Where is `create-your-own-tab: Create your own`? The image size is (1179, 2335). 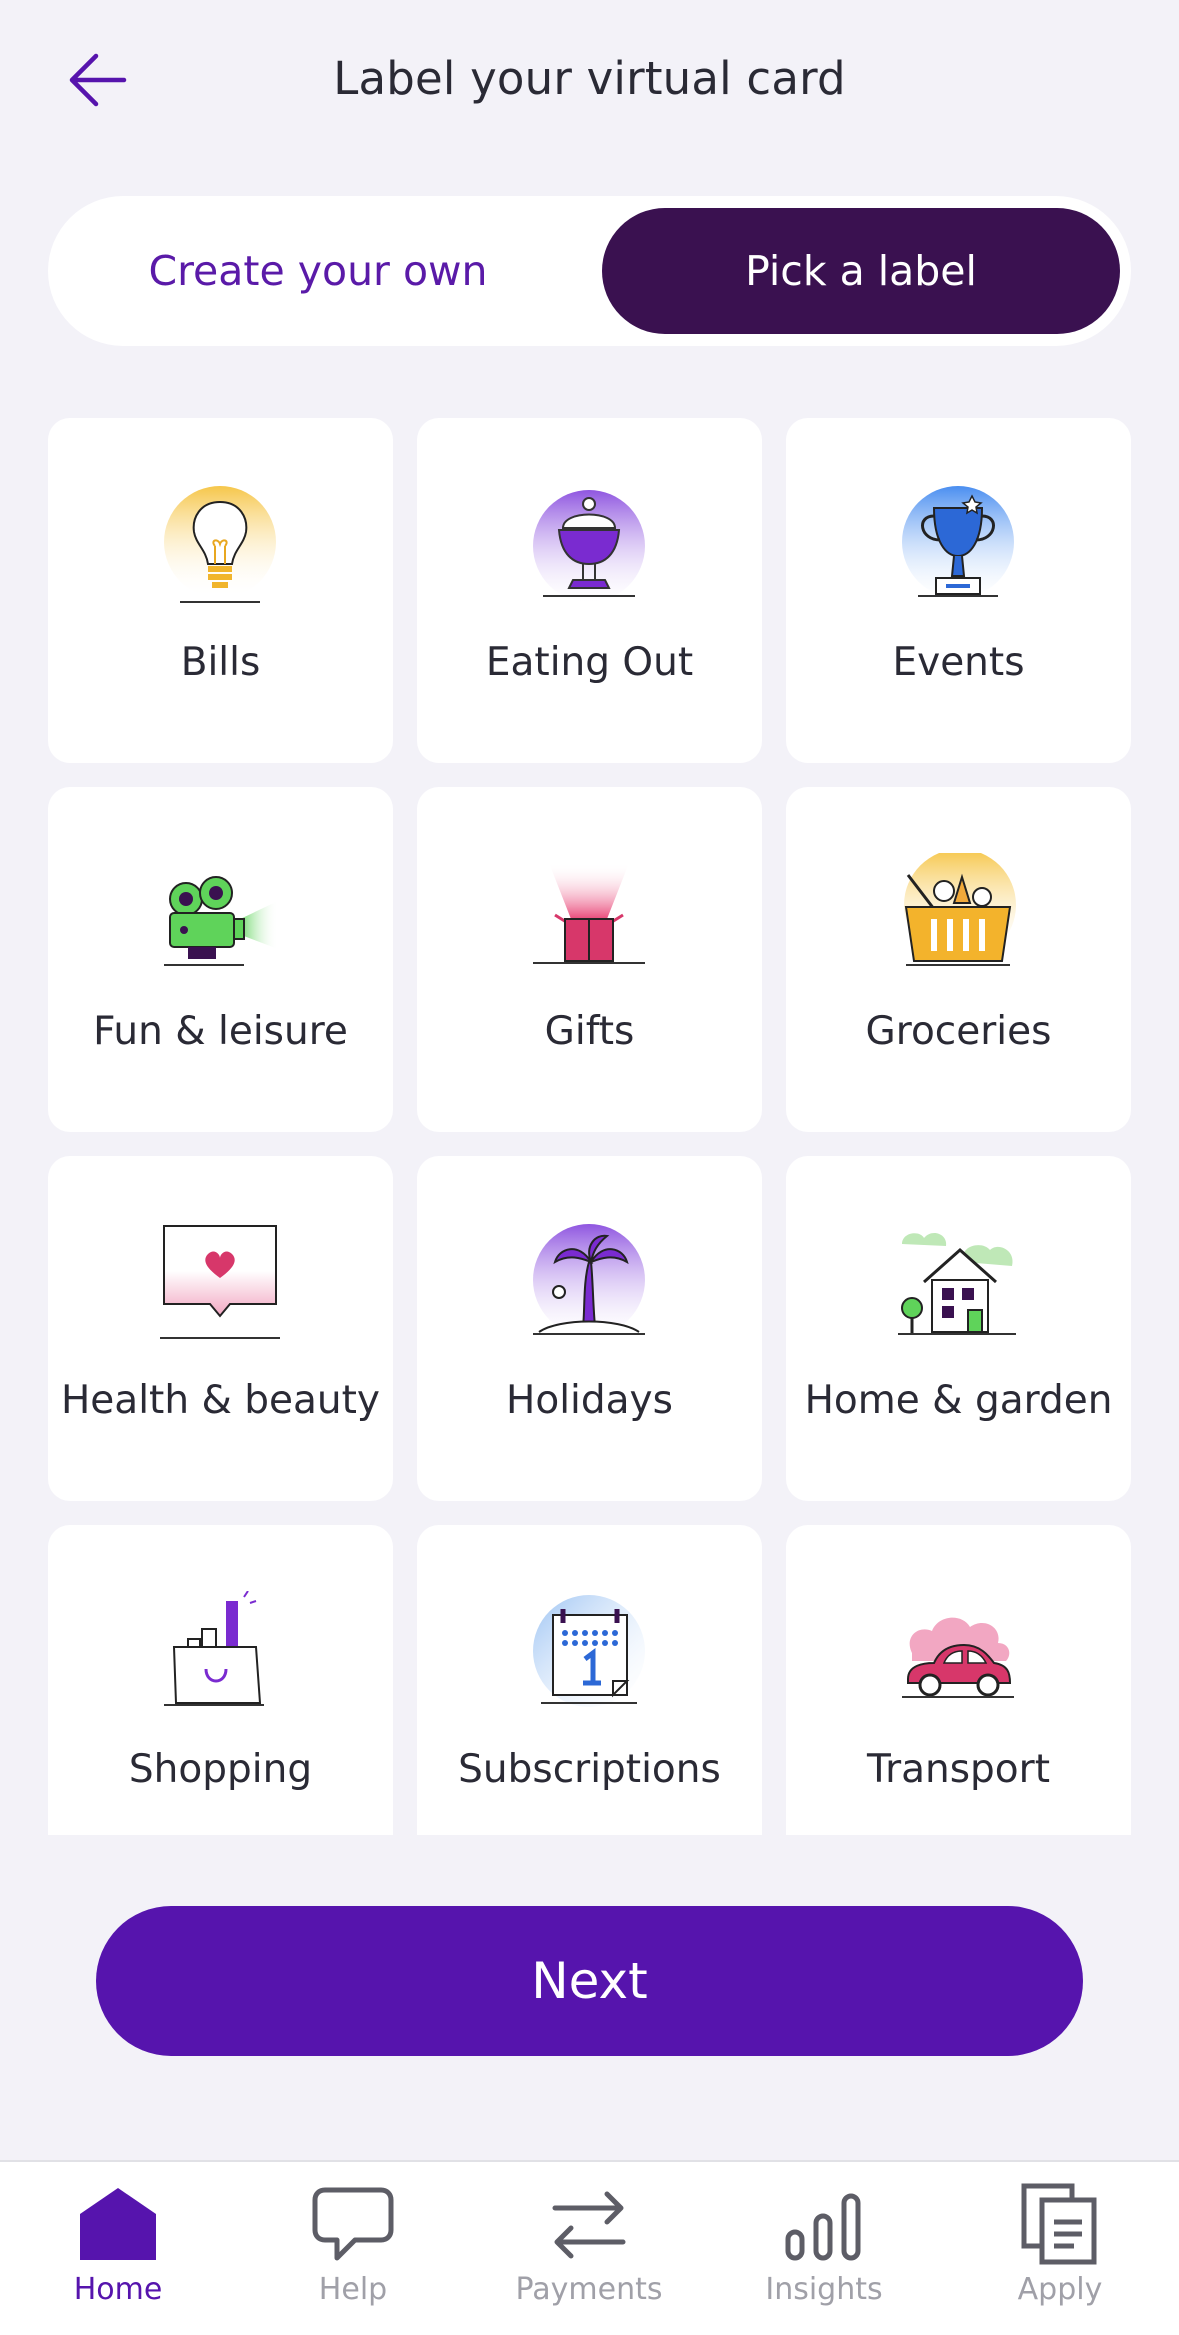
create-your-own-tab: Create your own is located at coordinates (318, 271).